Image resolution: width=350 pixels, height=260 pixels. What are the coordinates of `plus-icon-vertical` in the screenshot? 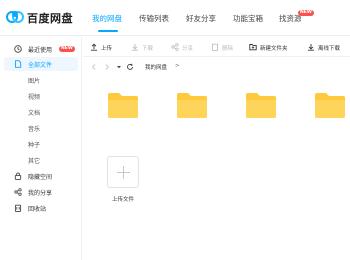 It's located at (123, 172).